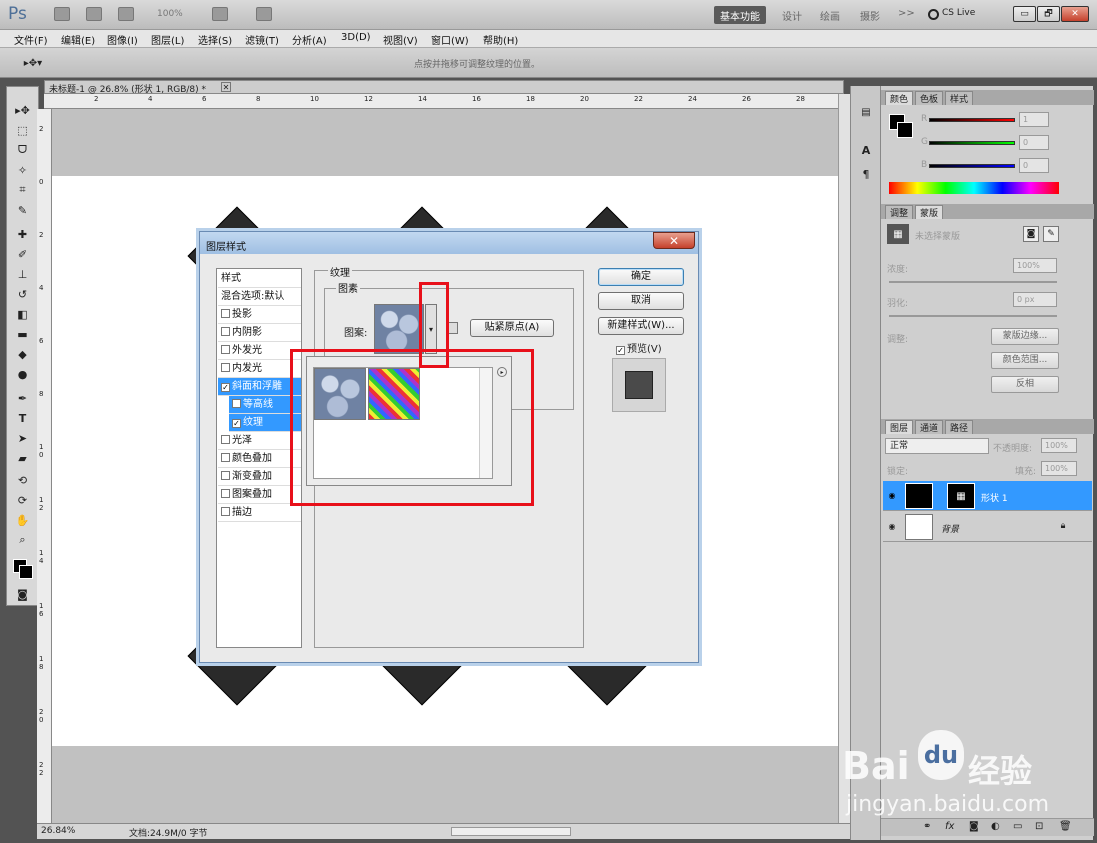 Image resolution: width=1097 pixels, height=843 pixels. I want to click on dialog-close-button: ✕, so click(674, 240).